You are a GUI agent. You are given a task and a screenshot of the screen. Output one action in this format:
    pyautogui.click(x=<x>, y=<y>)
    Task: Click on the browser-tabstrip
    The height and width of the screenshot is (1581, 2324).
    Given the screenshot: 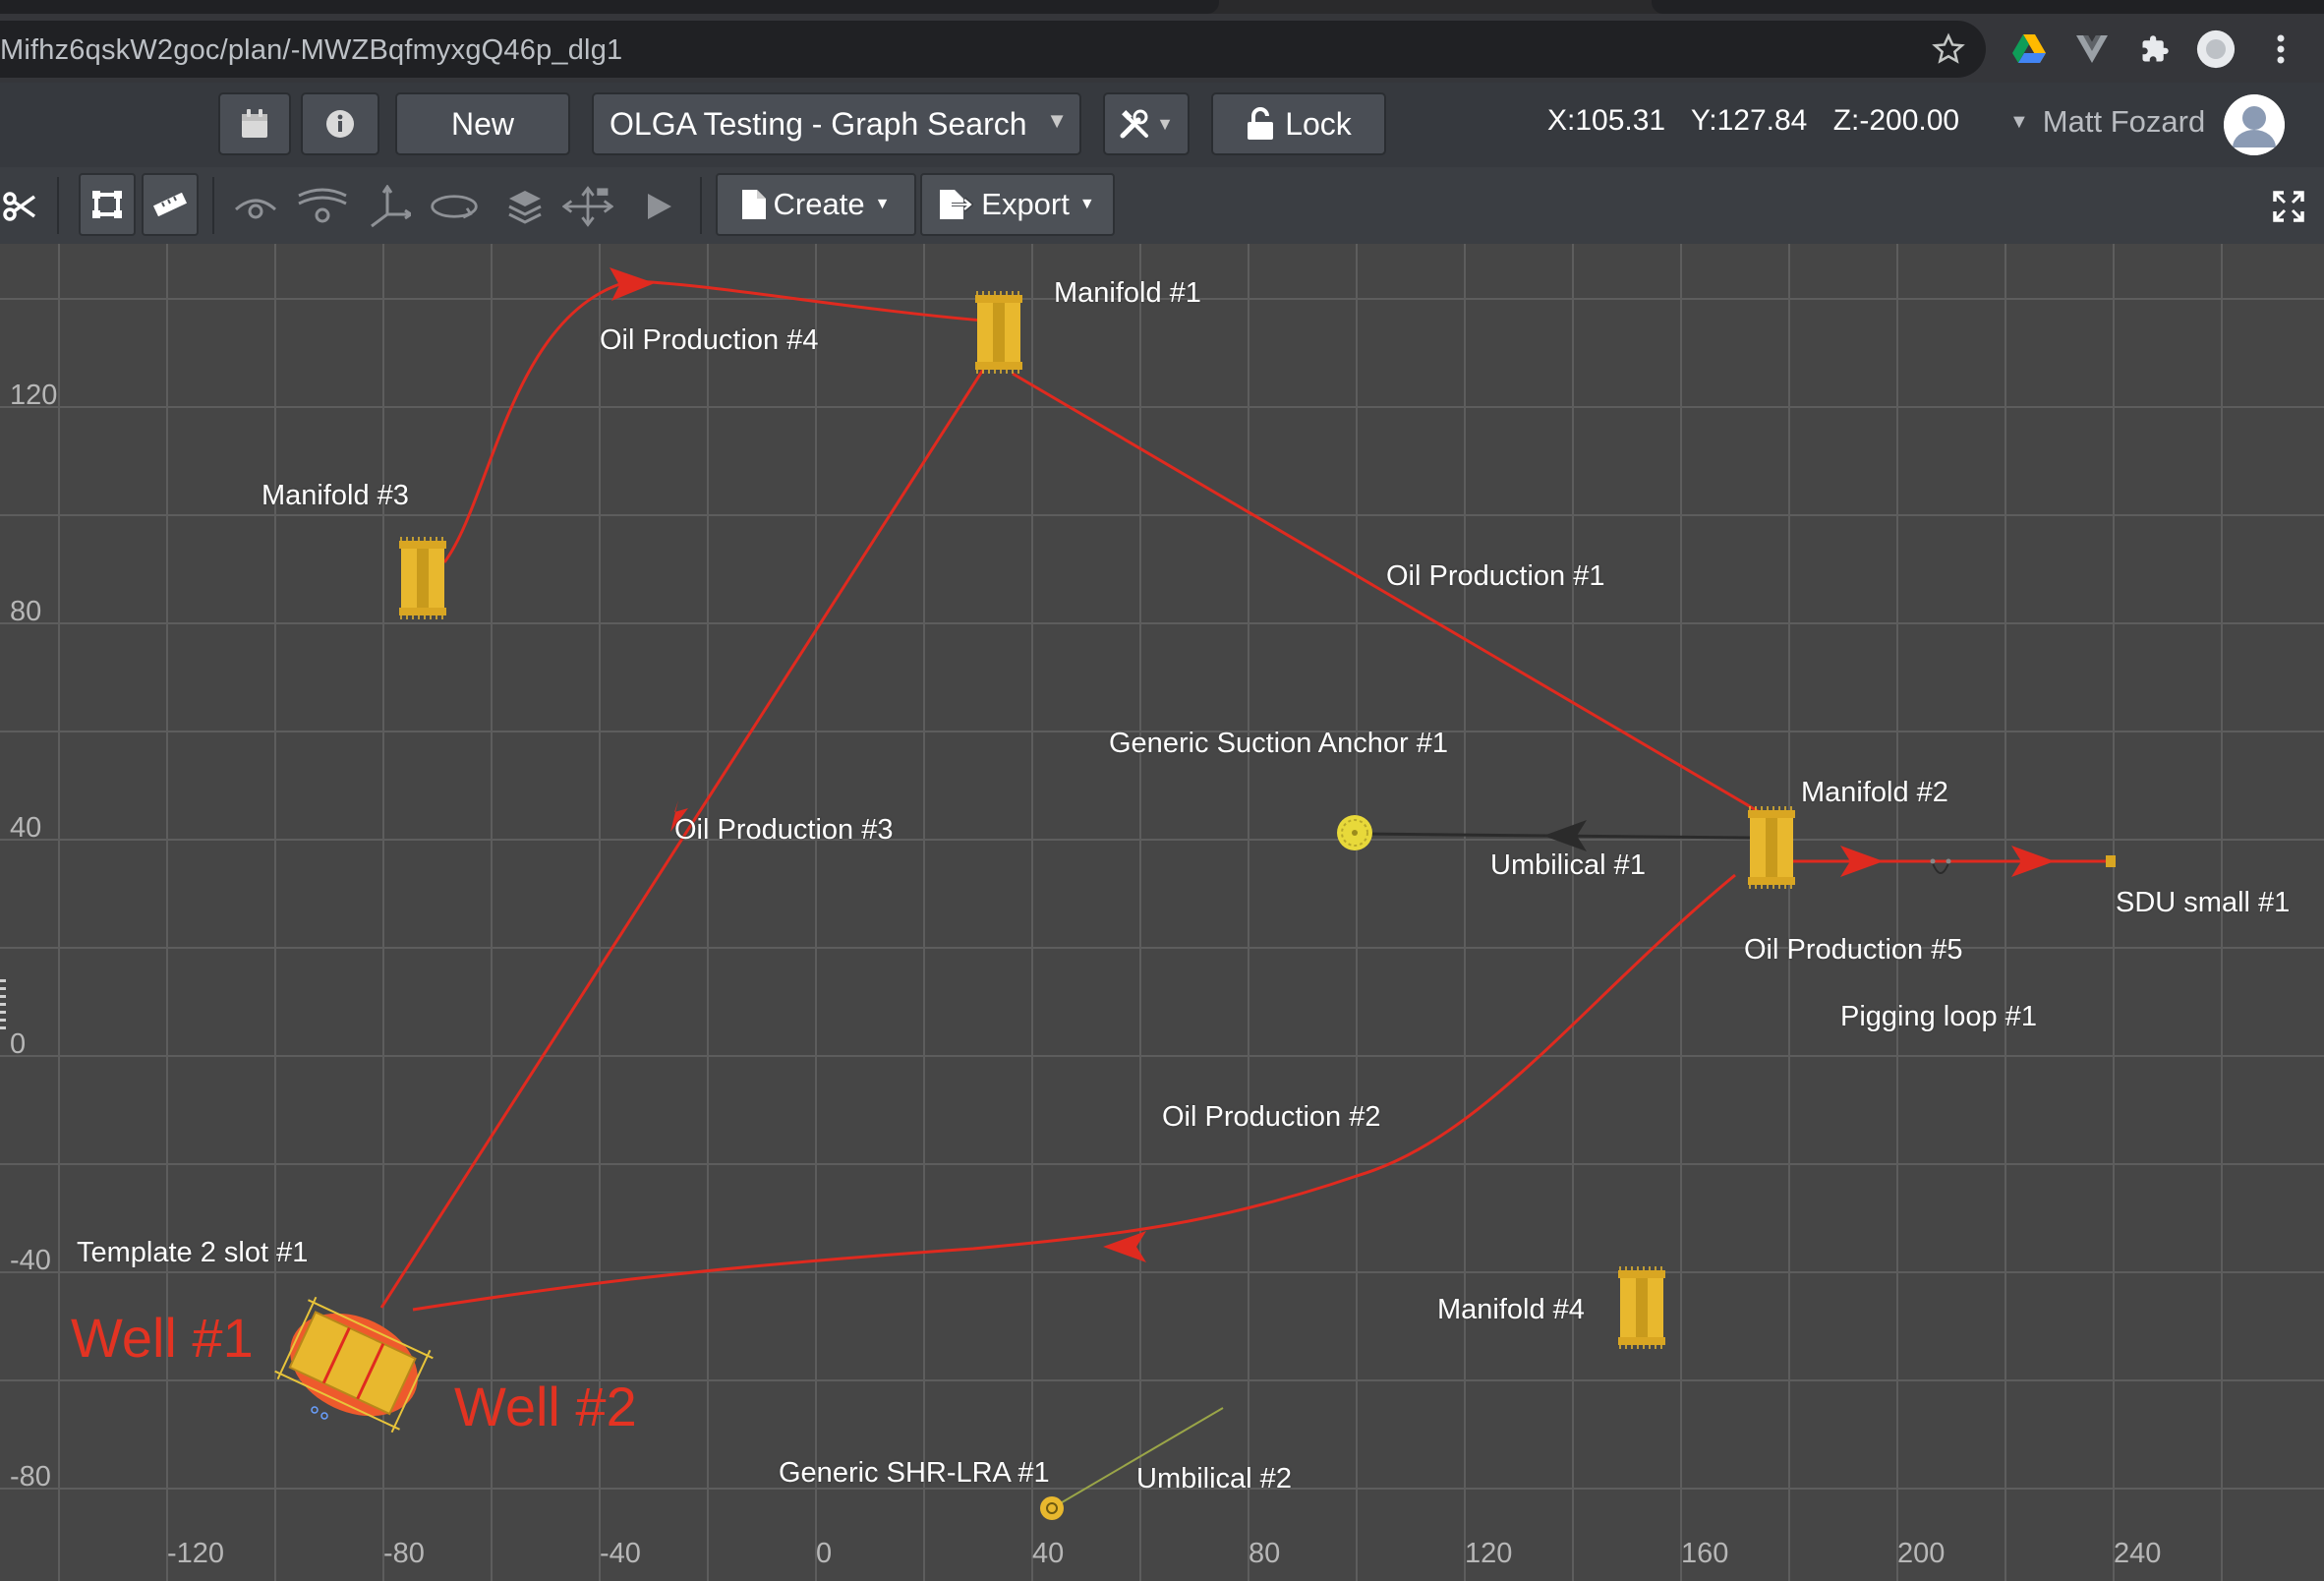 What is the action you would take?
    pyautogui.click(x=1162, y=7)
    